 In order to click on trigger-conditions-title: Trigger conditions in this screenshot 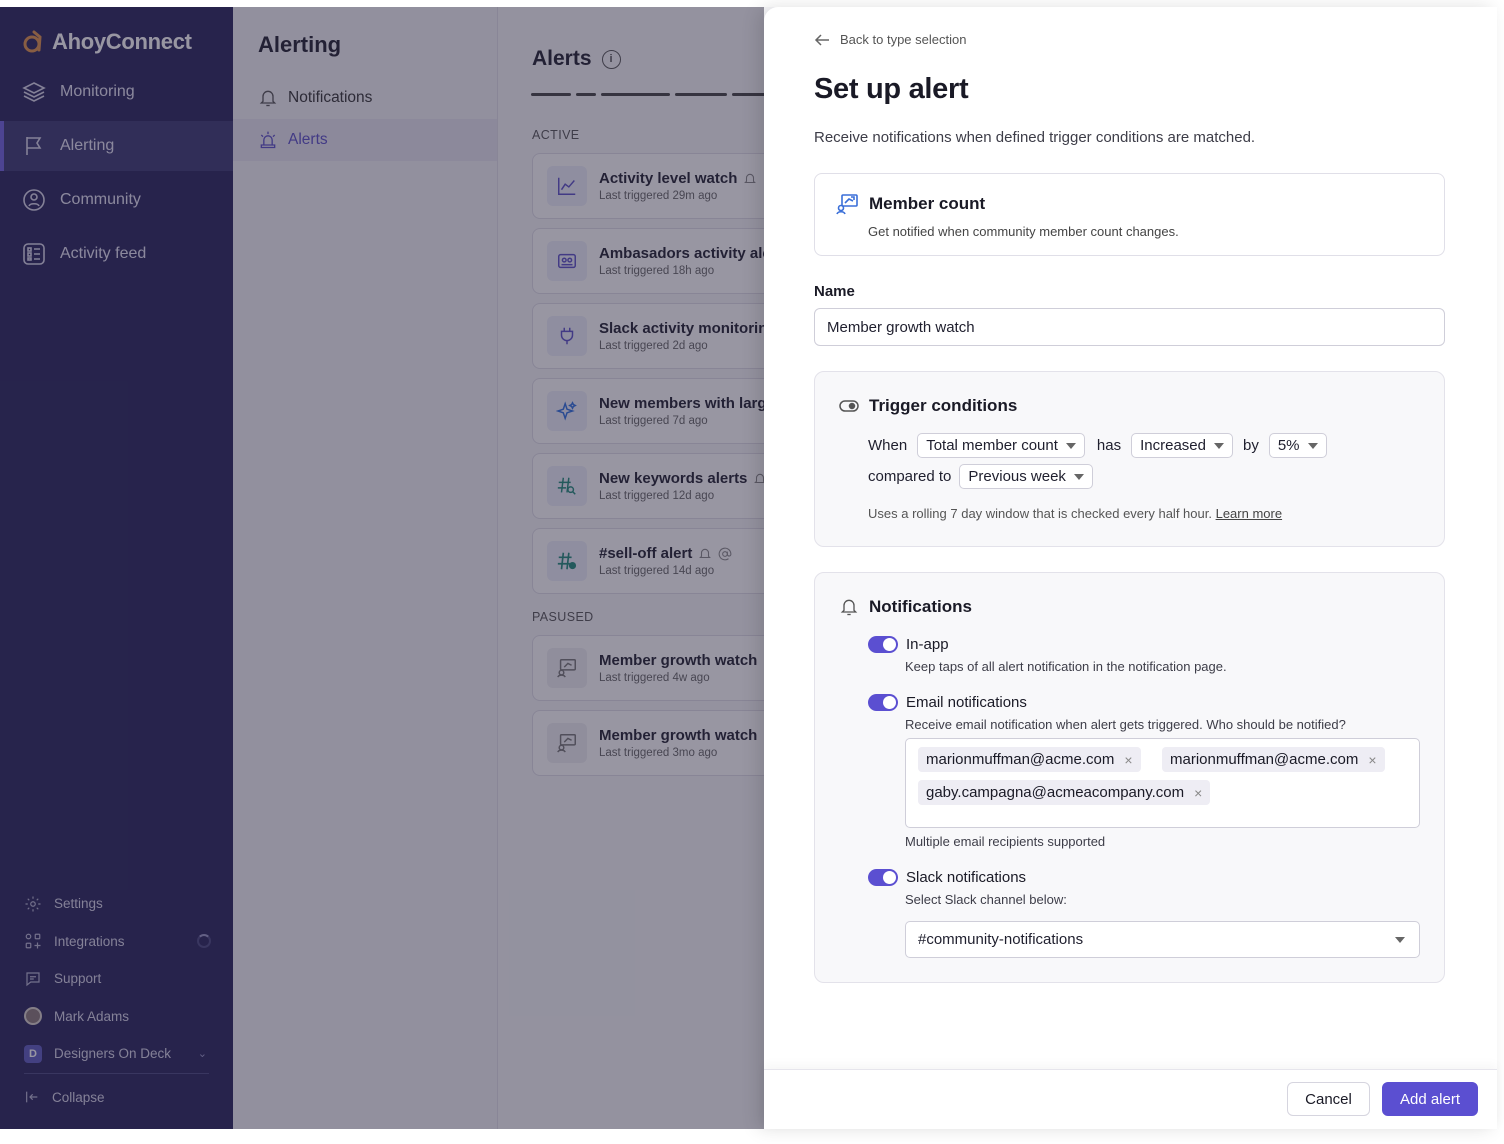, I will do `click(943, 405)`.